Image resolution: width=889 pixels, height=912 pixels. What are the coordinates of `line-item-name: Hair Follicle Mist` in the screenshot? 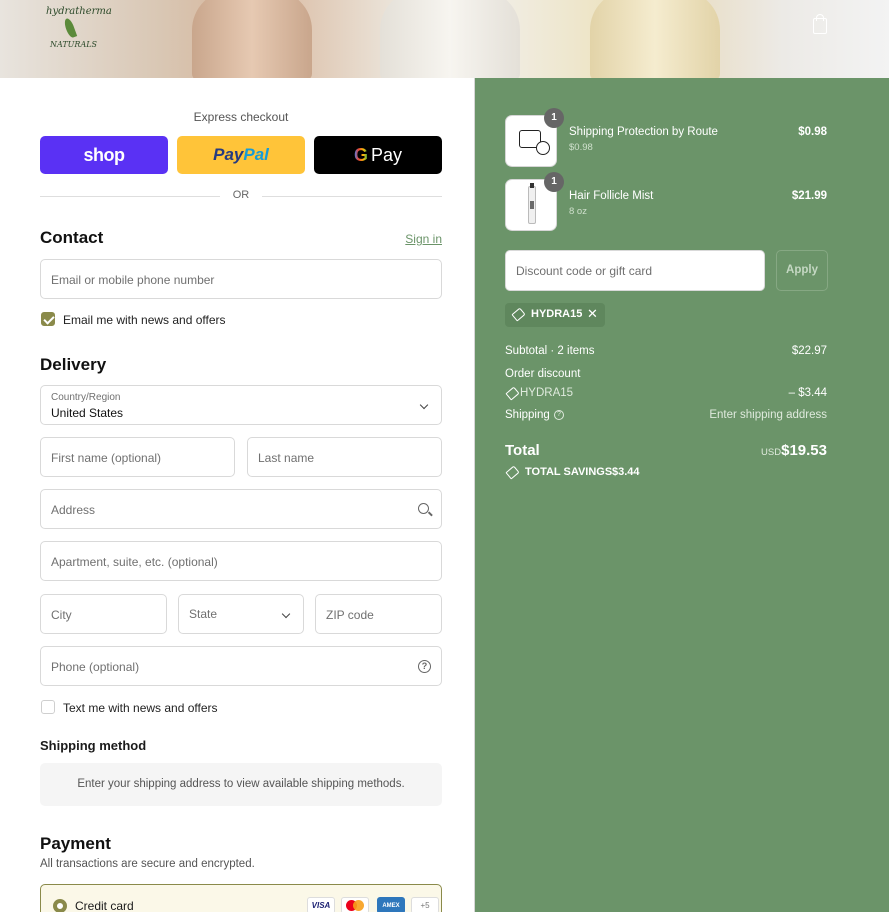 It's located at (611, 196).